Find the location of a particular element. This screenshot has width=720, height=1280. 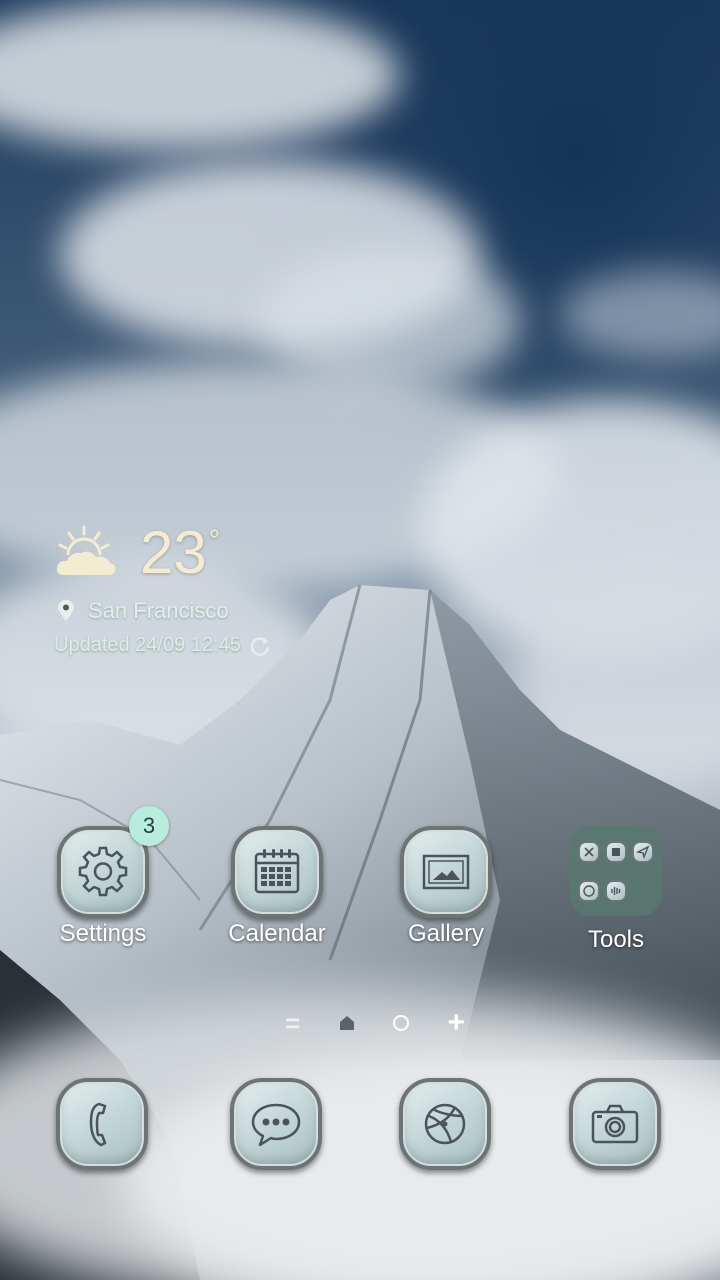

gallery-app-icon is located at coordinates (446, 872).